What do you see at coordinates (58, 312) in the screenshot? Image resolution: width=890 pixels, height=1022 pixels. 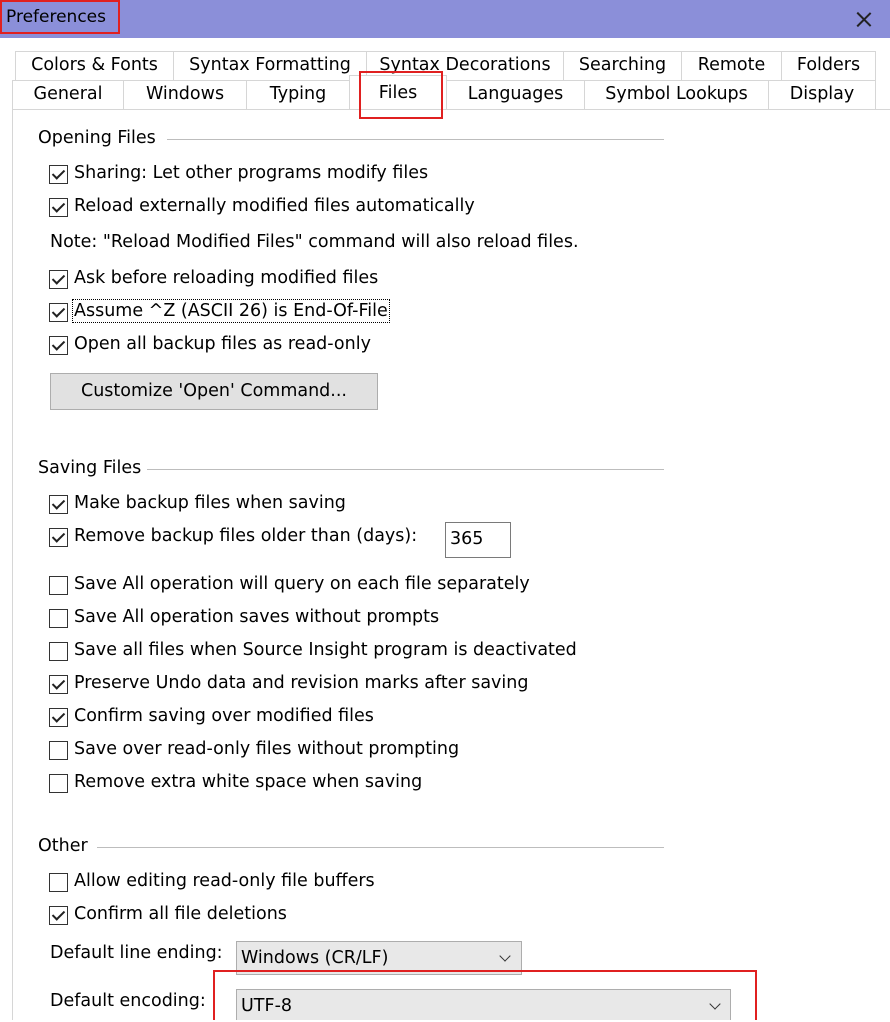 I see `assume-eof-checkbox` at bounding box center [58, 312].